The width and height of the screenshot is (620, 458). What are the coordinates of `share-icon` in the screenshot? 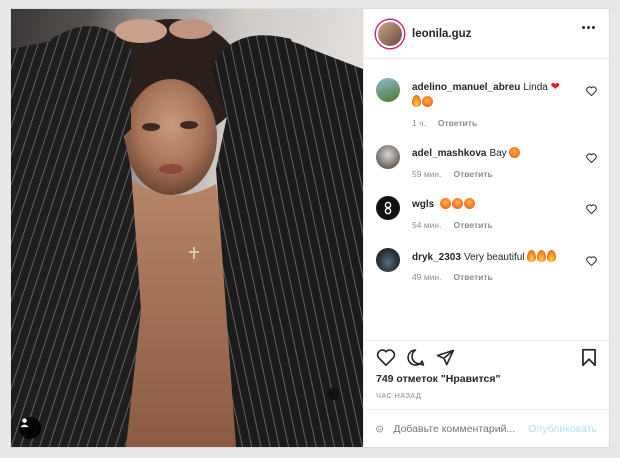 It's located at (445, 357).